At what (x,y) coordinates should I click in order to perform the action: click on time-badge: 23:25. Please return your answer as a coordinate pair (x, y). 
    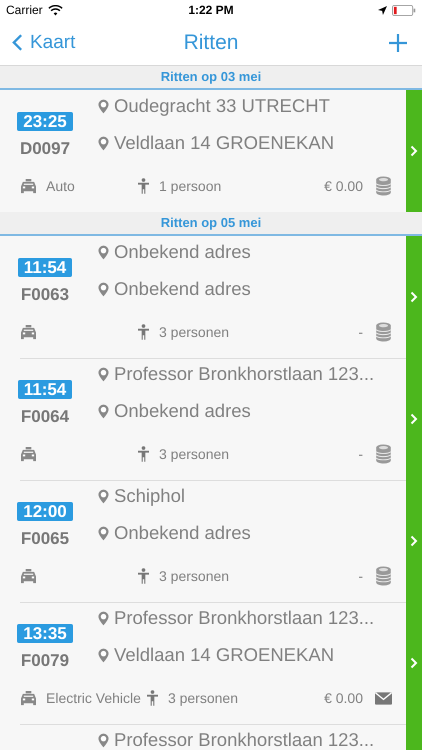
    Looking at the image, I should click on (45, 121).